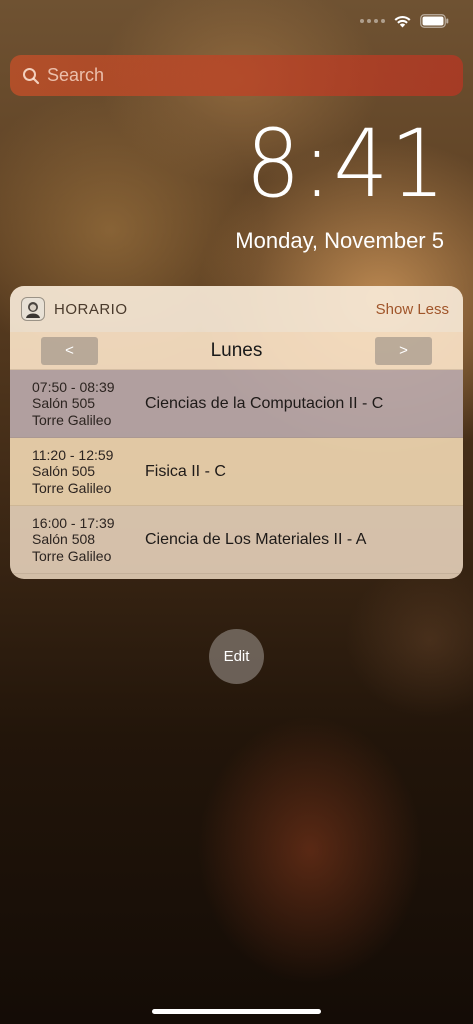 This screenshot has height=1024, width=473. Describe the element at coordinates (236, 309) in the screenshot. I see `widget-header: HORARIO Show Less` at that location.